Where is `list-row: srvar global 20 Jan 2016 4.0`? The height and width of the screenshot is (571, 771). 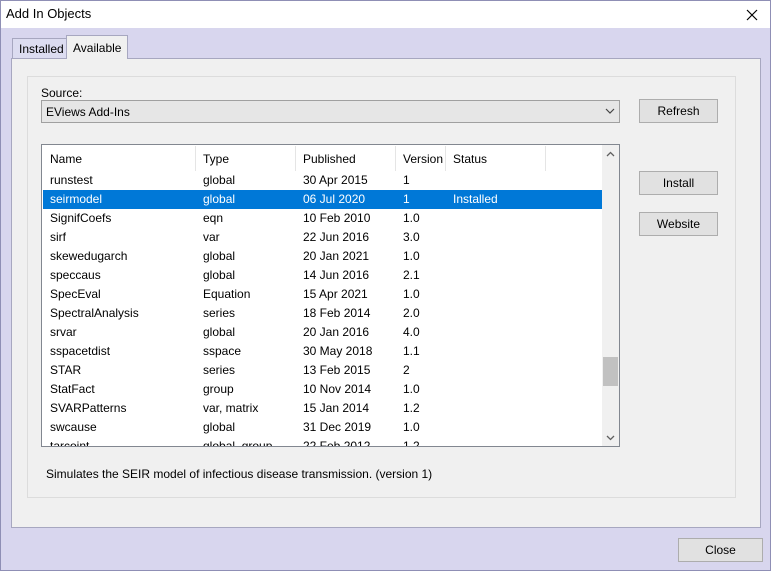
list-row: srvar global 20 Jan 2016 4.0 is located at coordinates (323, 332).